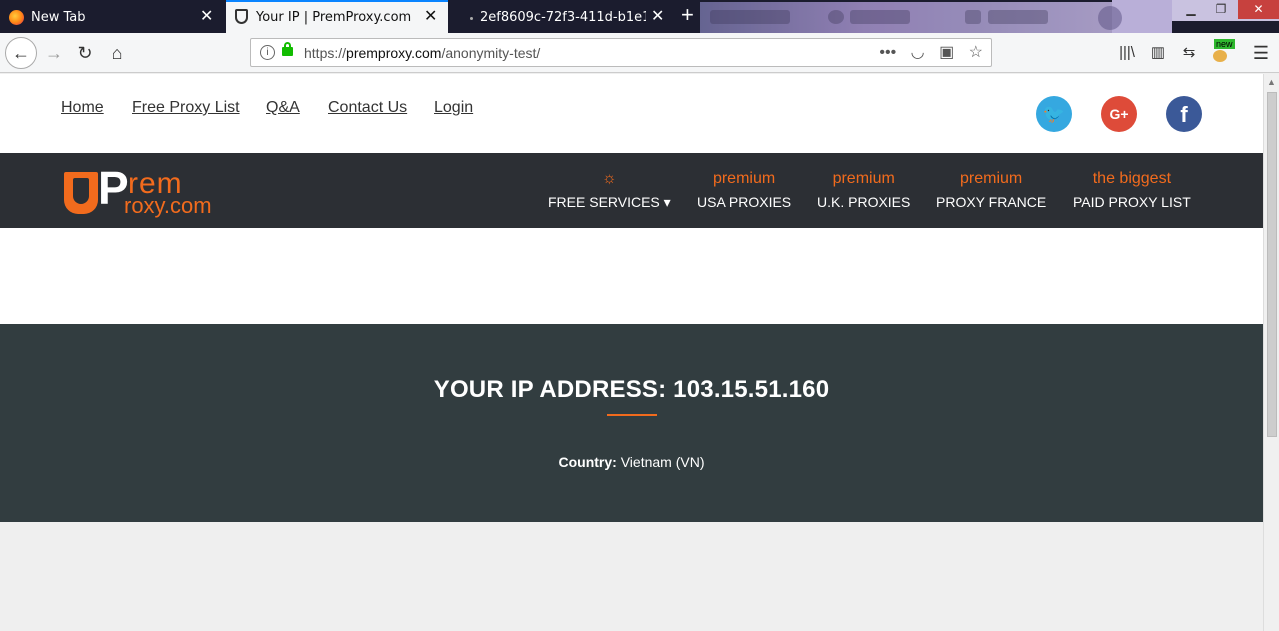 The width and height of the screenshot is (1279, 631). What do you see at coordinates (81, 193) in the screenshot?
I see `logo-shield-icon` at bounding box center [81, 193].